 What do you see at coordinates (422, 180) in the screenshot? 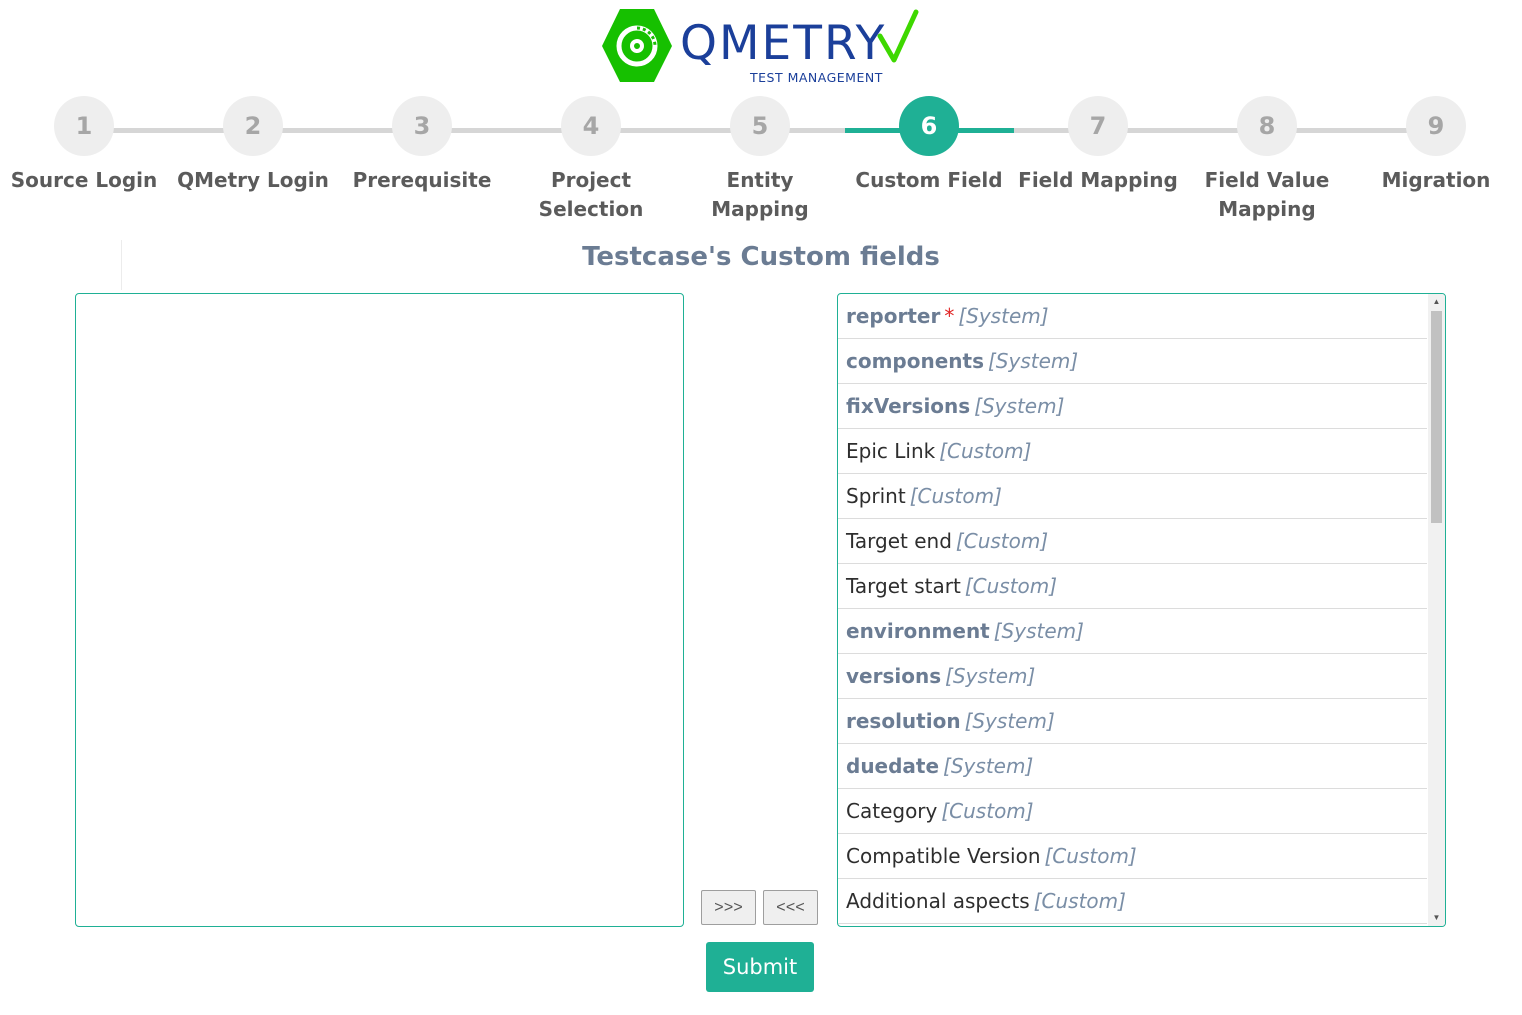
I see `step-label: Prerequisite` at bounding box center [422, 180].